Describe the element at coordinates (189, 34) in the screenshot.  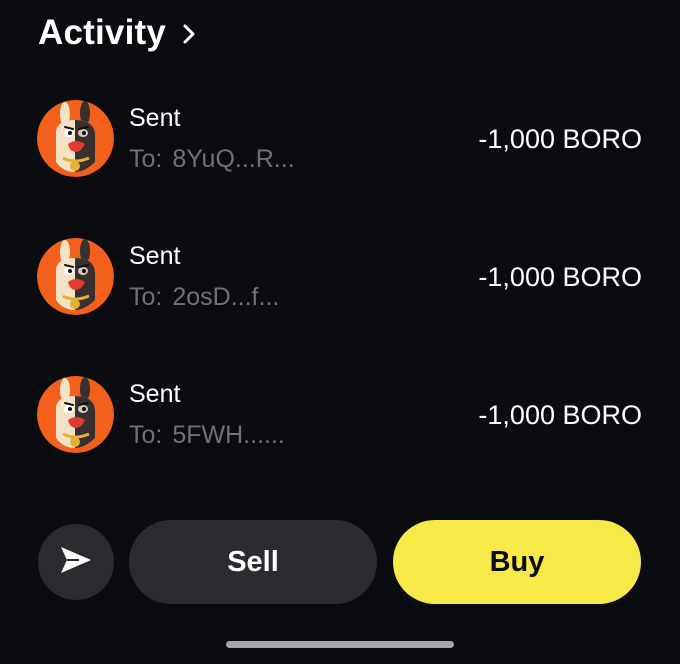
I see `chevron-right-icon` at that location.